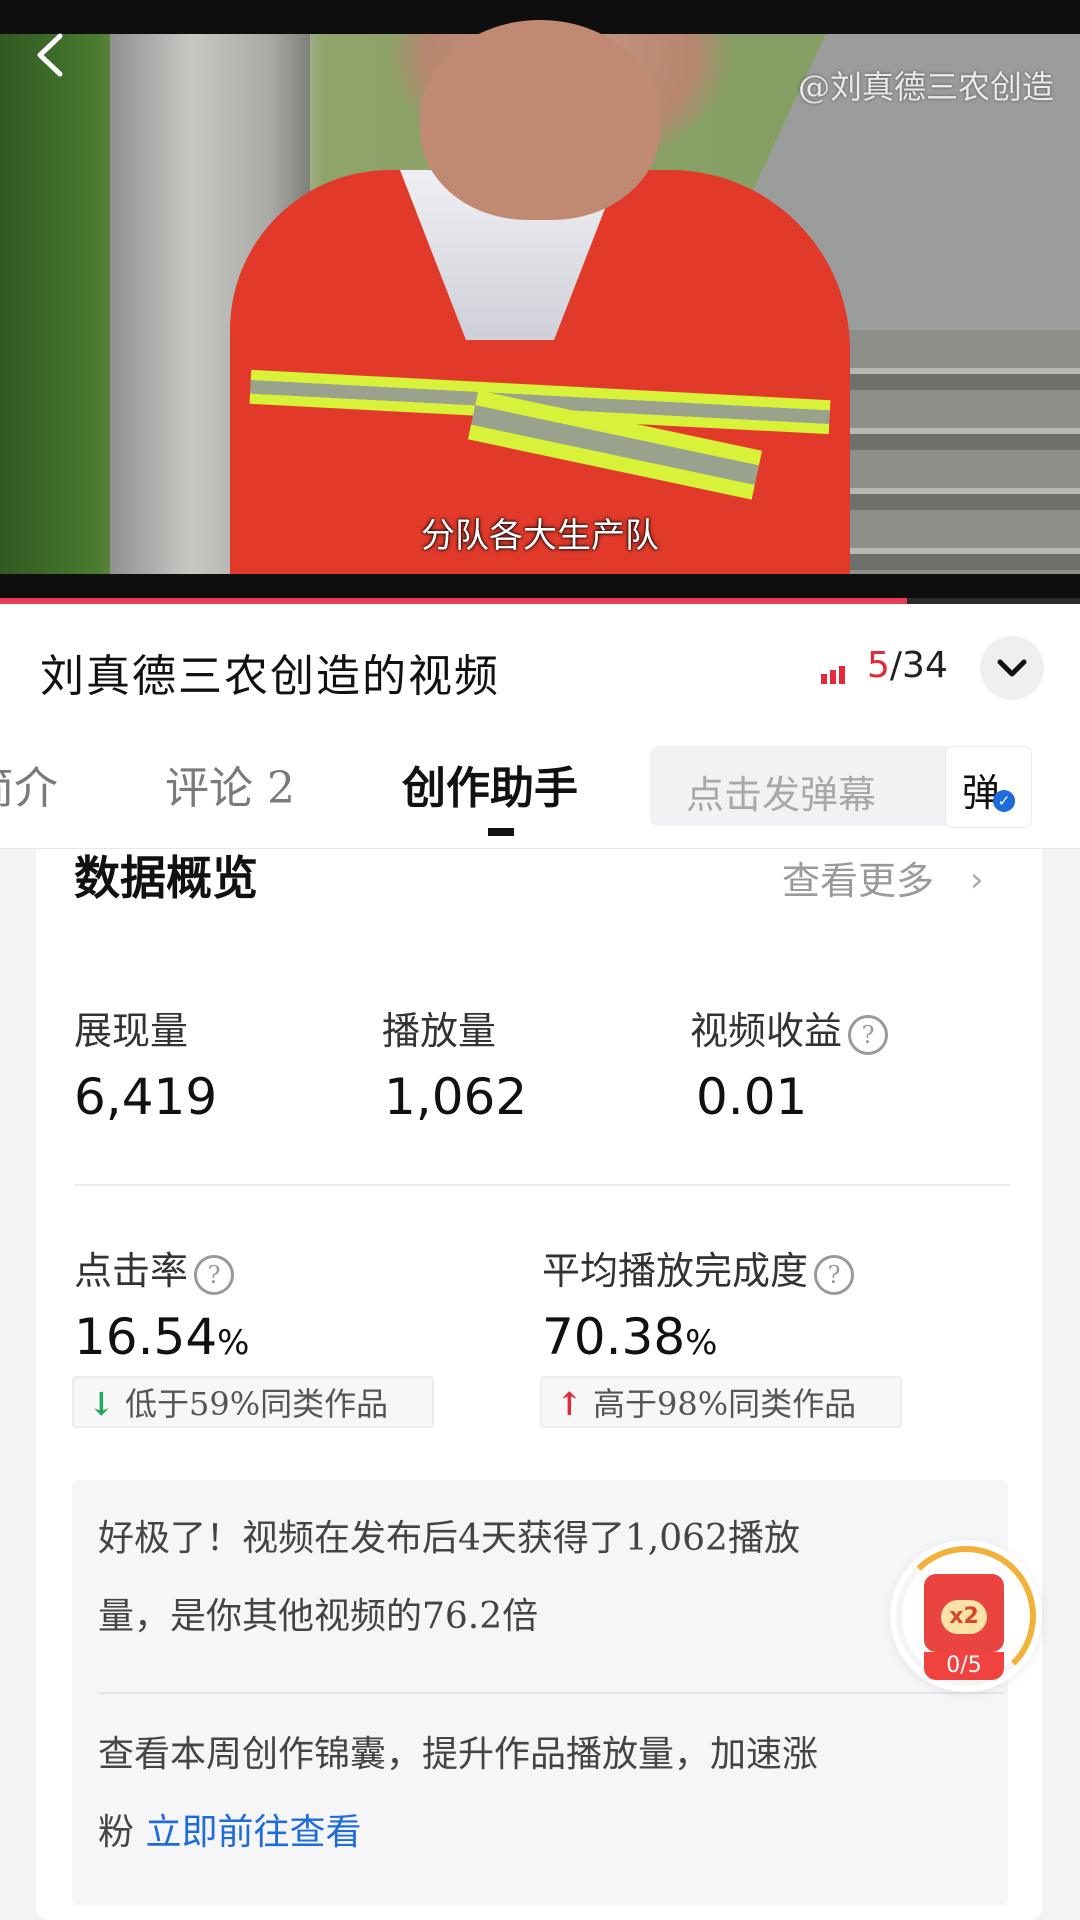 The image size is (1080, 1920). I want to click on reward-multiplier: x2, so click(964, 1617).